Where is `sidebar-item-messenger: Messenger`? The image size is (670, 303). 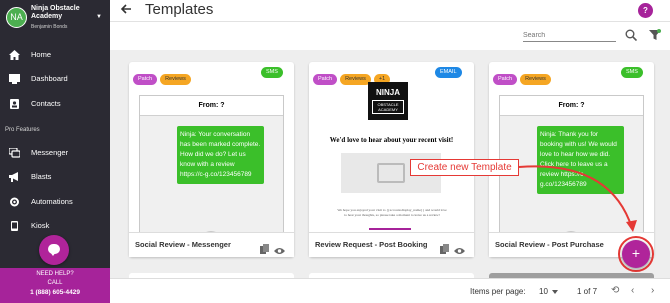 sidebar-item-messenger: Messenger is located at coordinates (55, 153).